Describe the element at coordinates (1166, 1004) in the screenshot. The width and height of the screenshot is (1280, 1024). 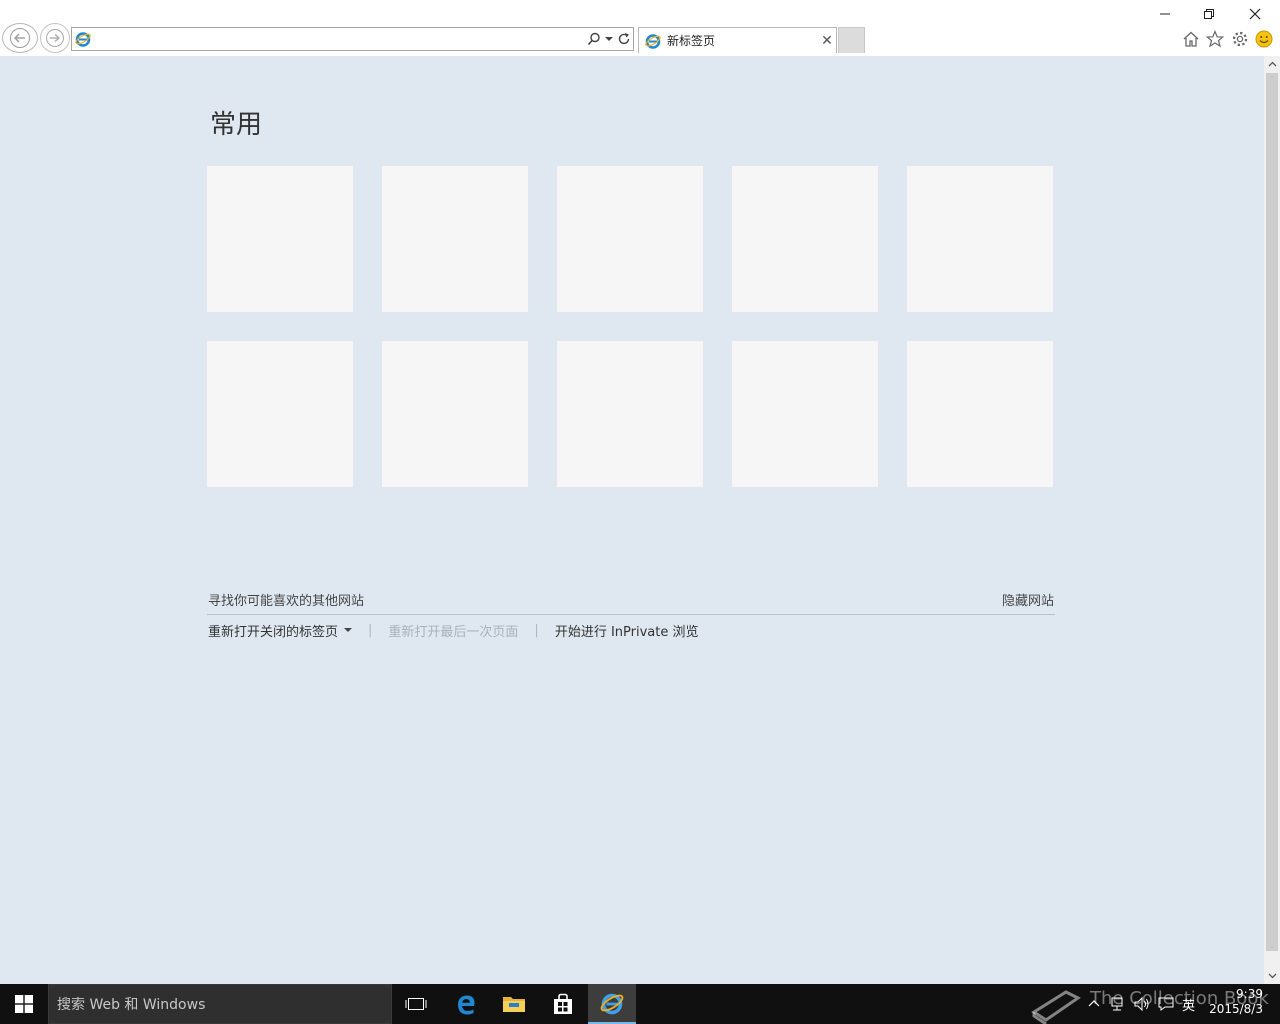
I see `notifications-icon` at that location.